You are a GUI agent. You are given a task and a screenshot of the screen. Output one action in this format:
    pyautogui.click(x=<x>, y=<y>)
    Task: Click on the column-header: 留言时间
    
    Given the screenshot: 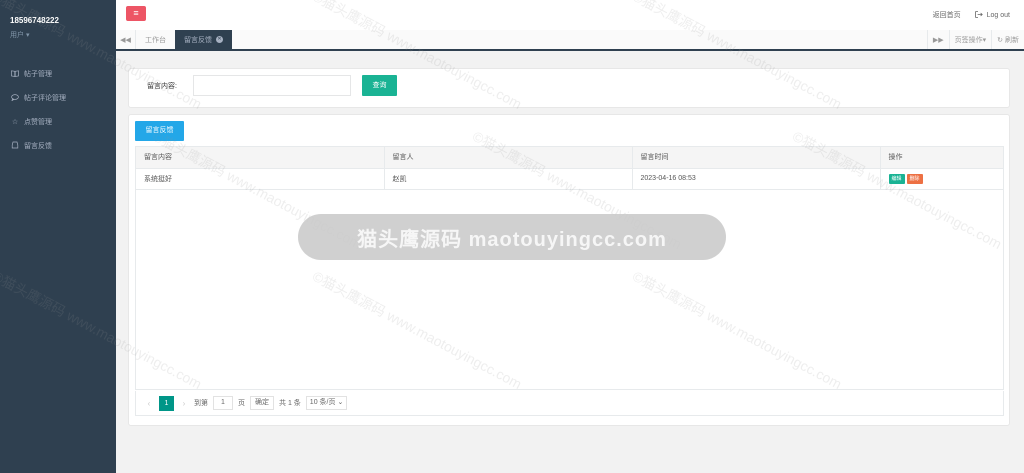 What is the action you would take?
    pyautogui.click(x=756, y=158)
    